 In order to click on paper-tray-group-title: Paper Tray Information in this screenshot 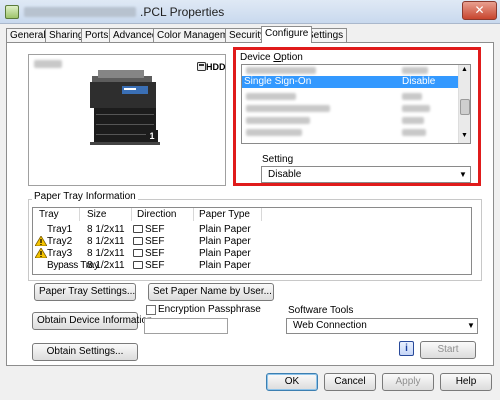, I will do `click(85, 196)`.